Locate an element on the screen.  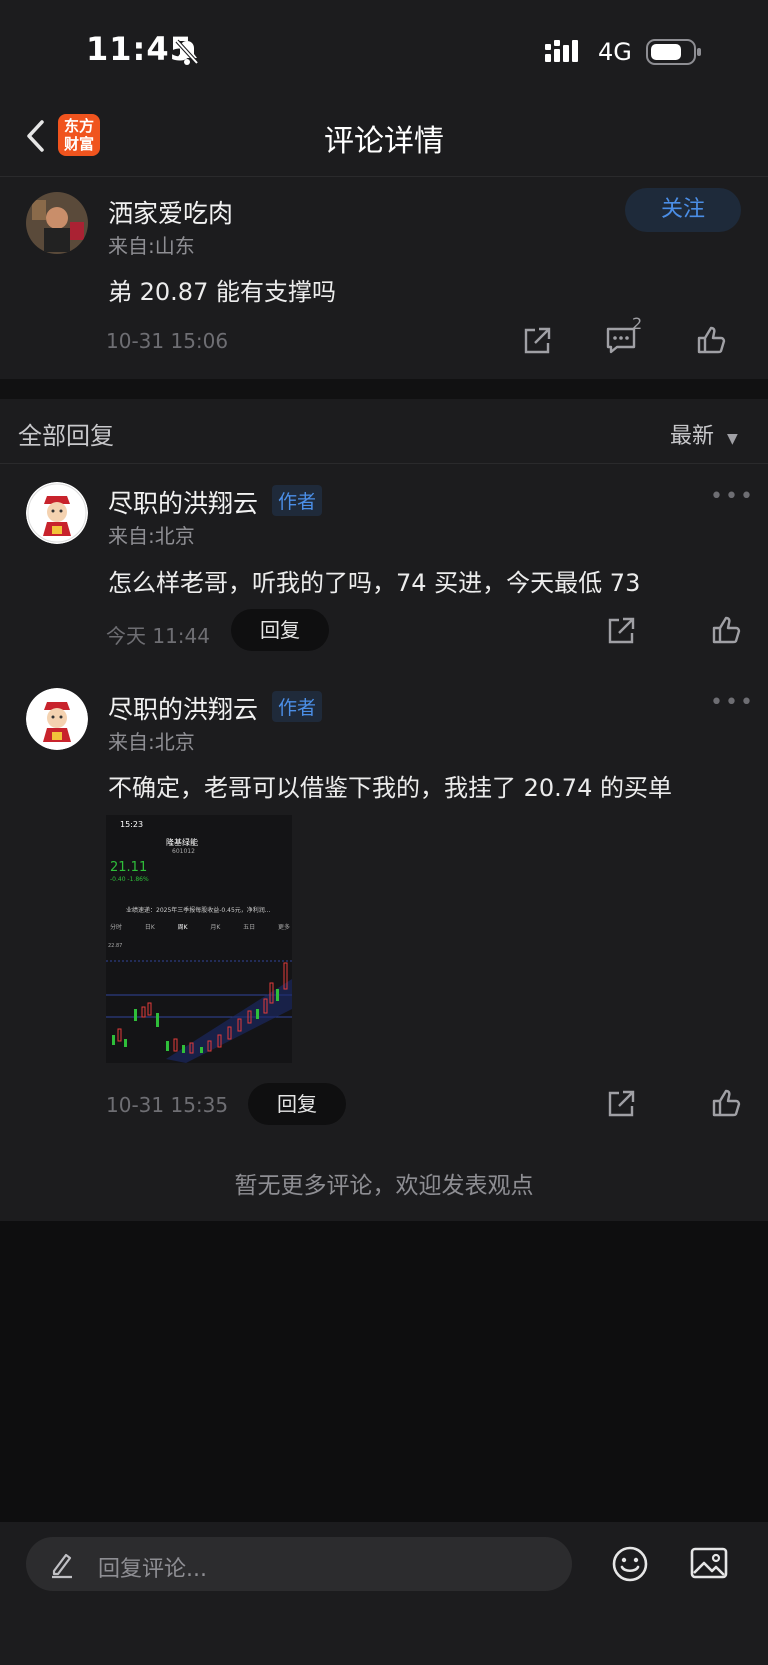
reply-time: 今天 11:44 is located at coordinates (158, 636).